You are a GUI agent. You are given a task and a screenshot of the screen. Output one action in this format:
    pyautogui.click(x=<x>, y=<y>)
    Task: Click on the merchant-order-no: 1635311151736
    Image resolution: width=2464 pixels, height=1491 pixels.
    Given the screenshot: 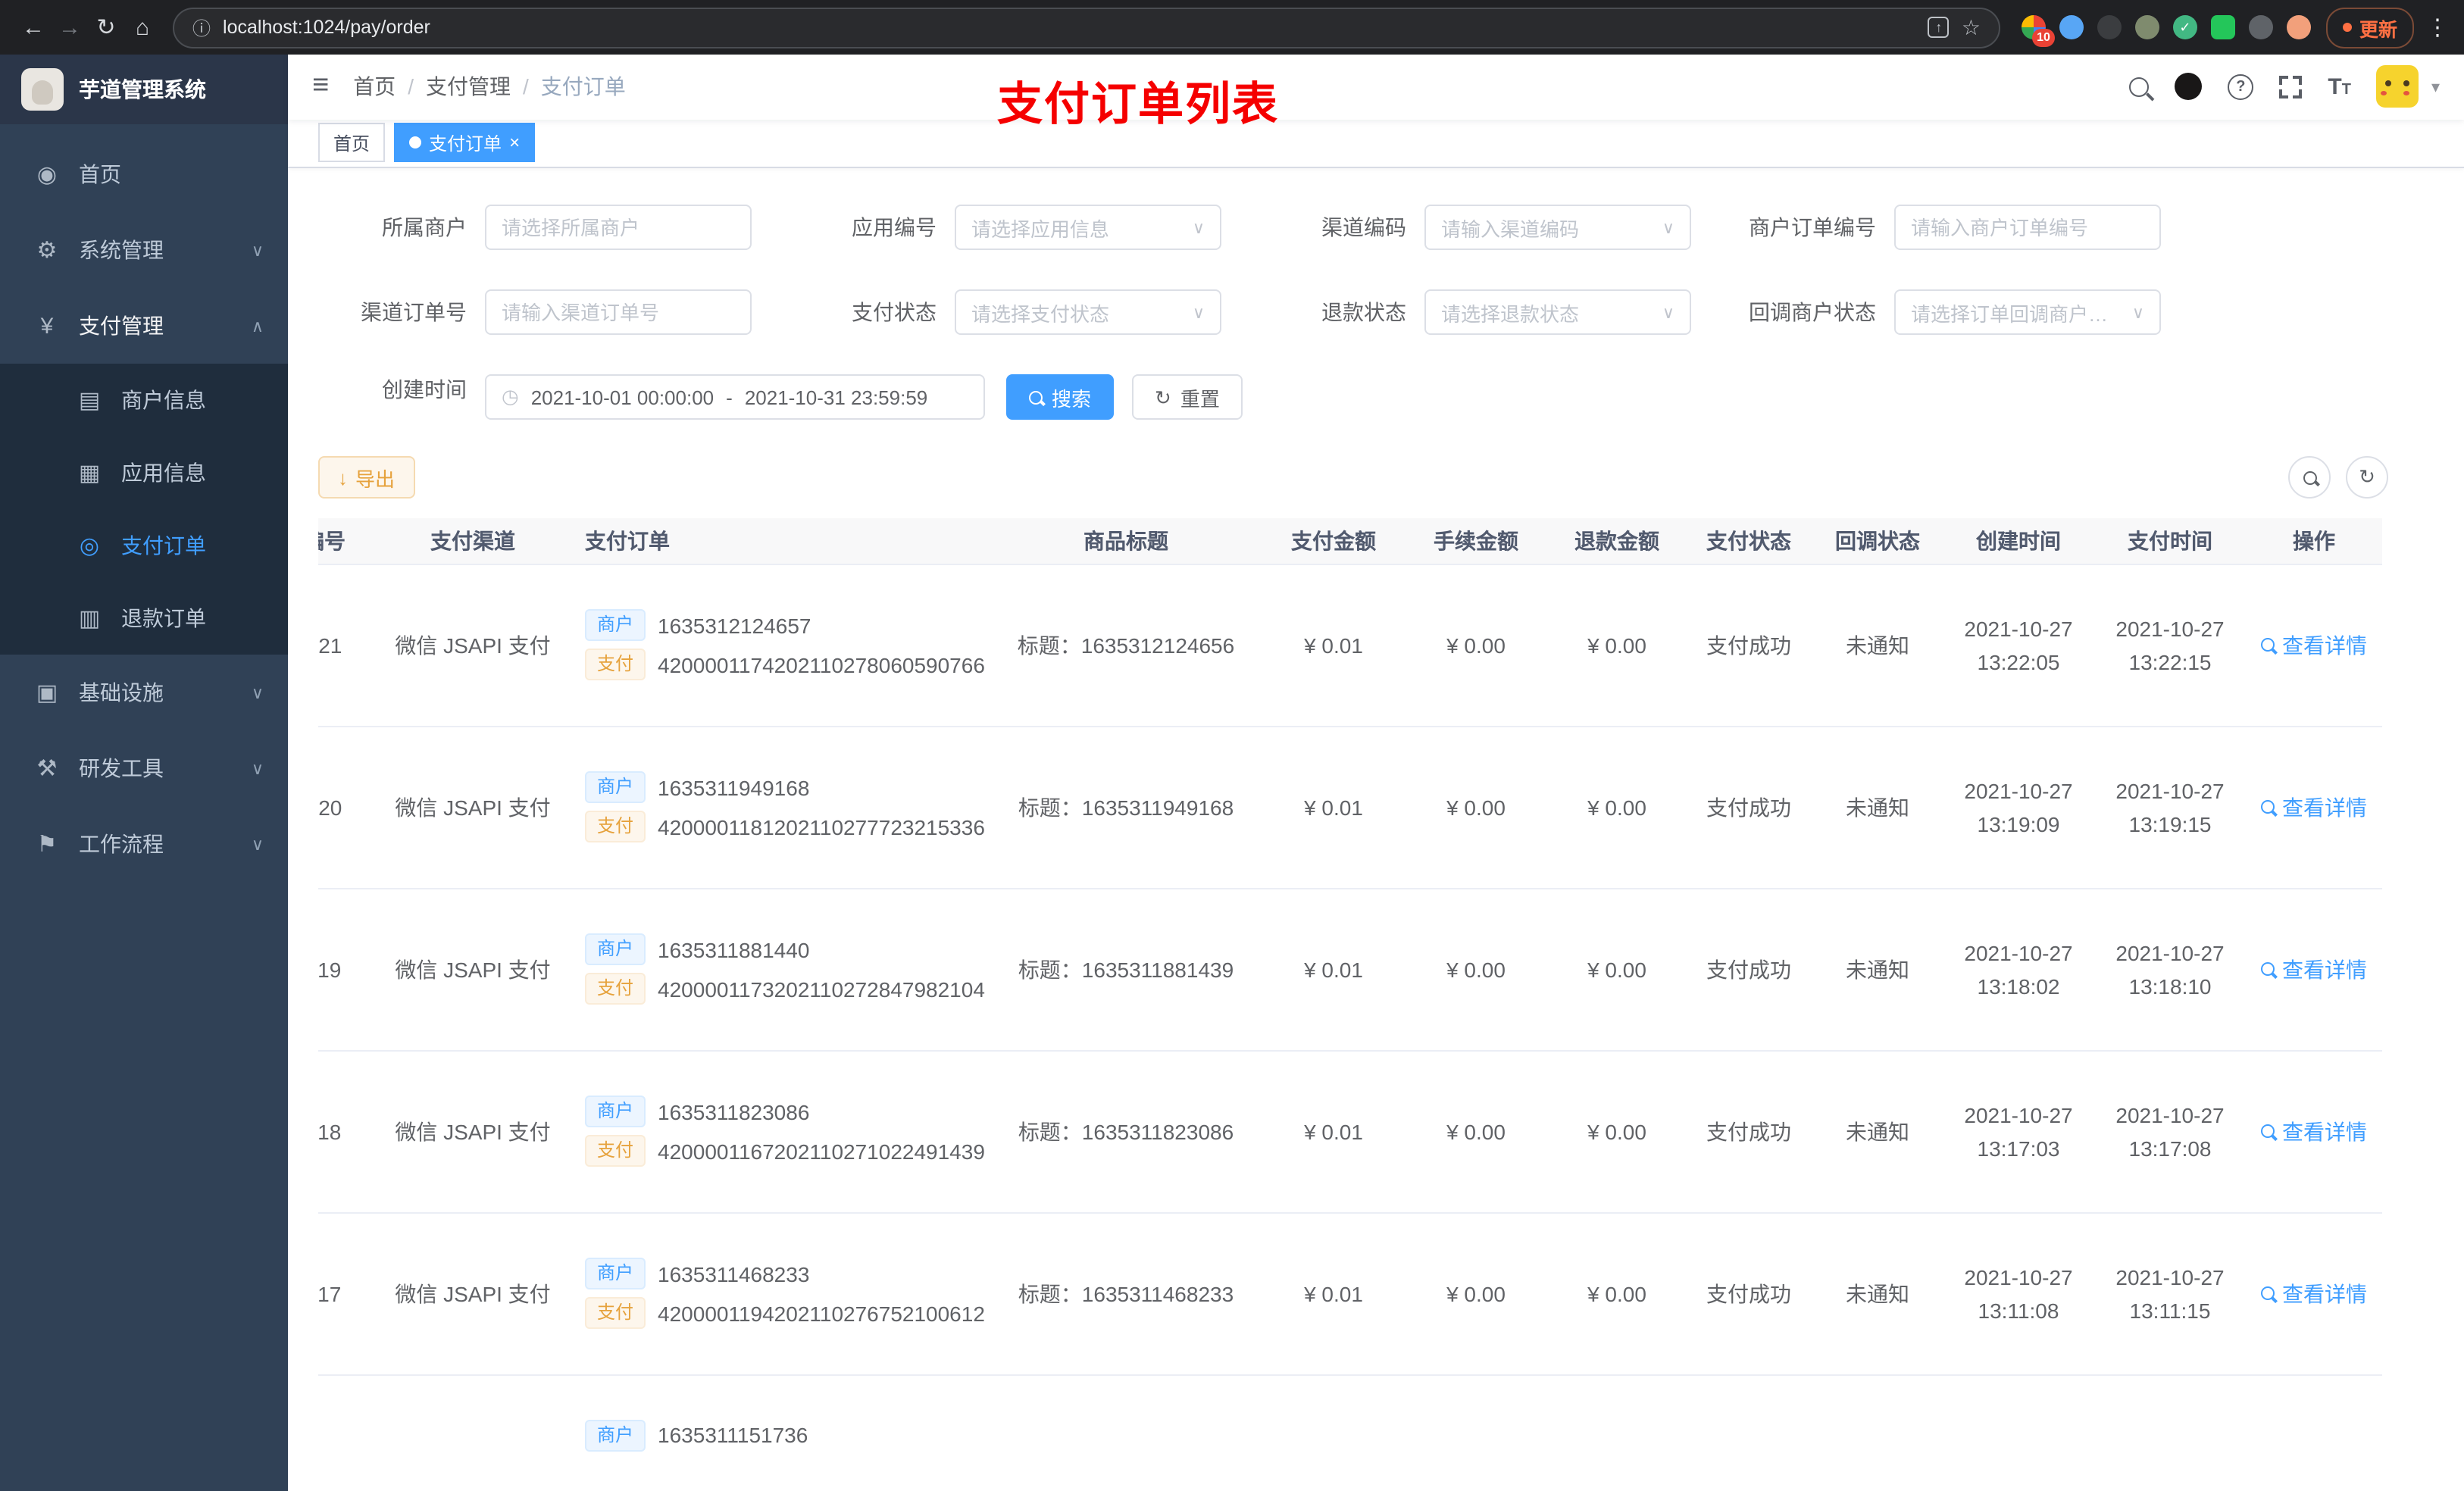 What is the action you would take?
    pyautogui.click(x=733, y=1435)
    